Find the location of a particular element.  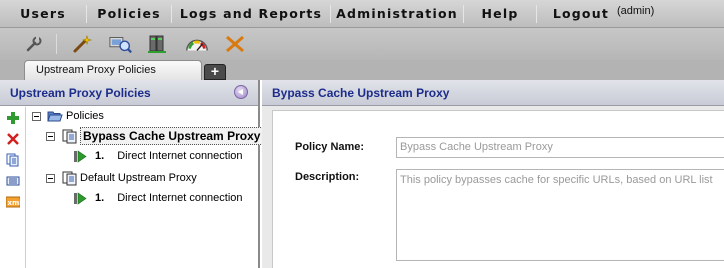

arrows-icon is located at coordinates (235, 44).